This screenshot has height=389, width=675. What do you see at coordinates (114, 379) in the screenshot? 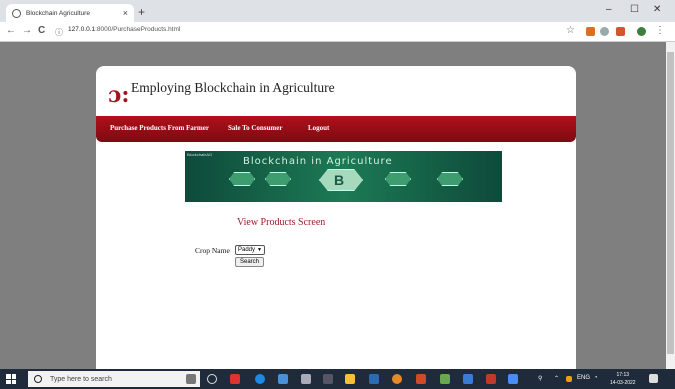
I see `taskbar-search: Type here to search` at bounding box center [114, 379].